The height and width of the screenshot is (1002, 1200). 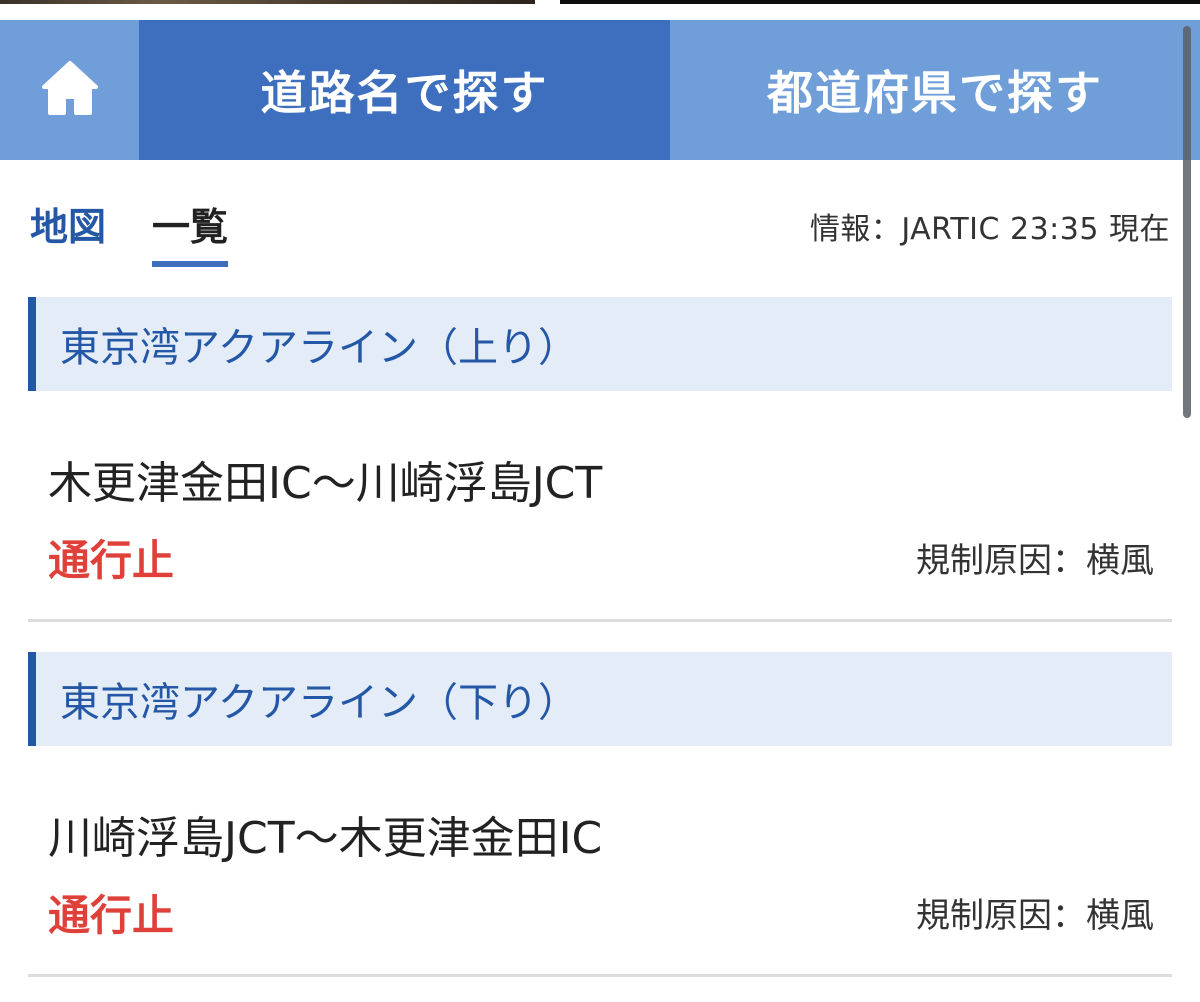 I want to click on home-button, so click(x=69, y=90).